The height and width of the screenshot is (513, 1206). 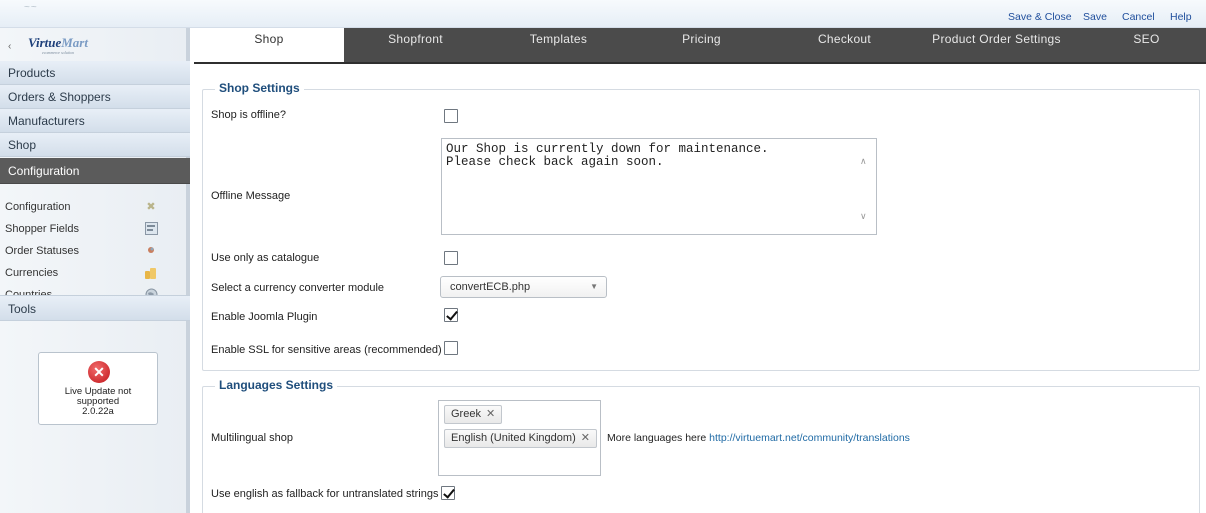 I want to click on save-and-close-button: Save & Close, so click(x=1040, y=17).